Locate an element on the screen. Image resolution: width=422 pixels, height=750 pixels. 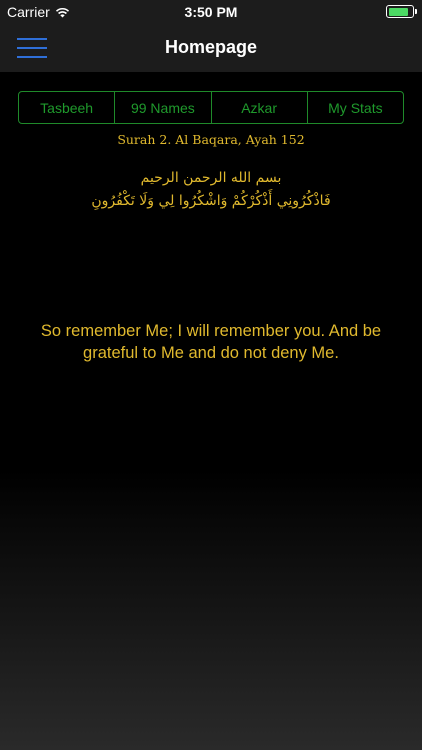
tab-99-names: 99 Names is located at coordinates (163, 107).